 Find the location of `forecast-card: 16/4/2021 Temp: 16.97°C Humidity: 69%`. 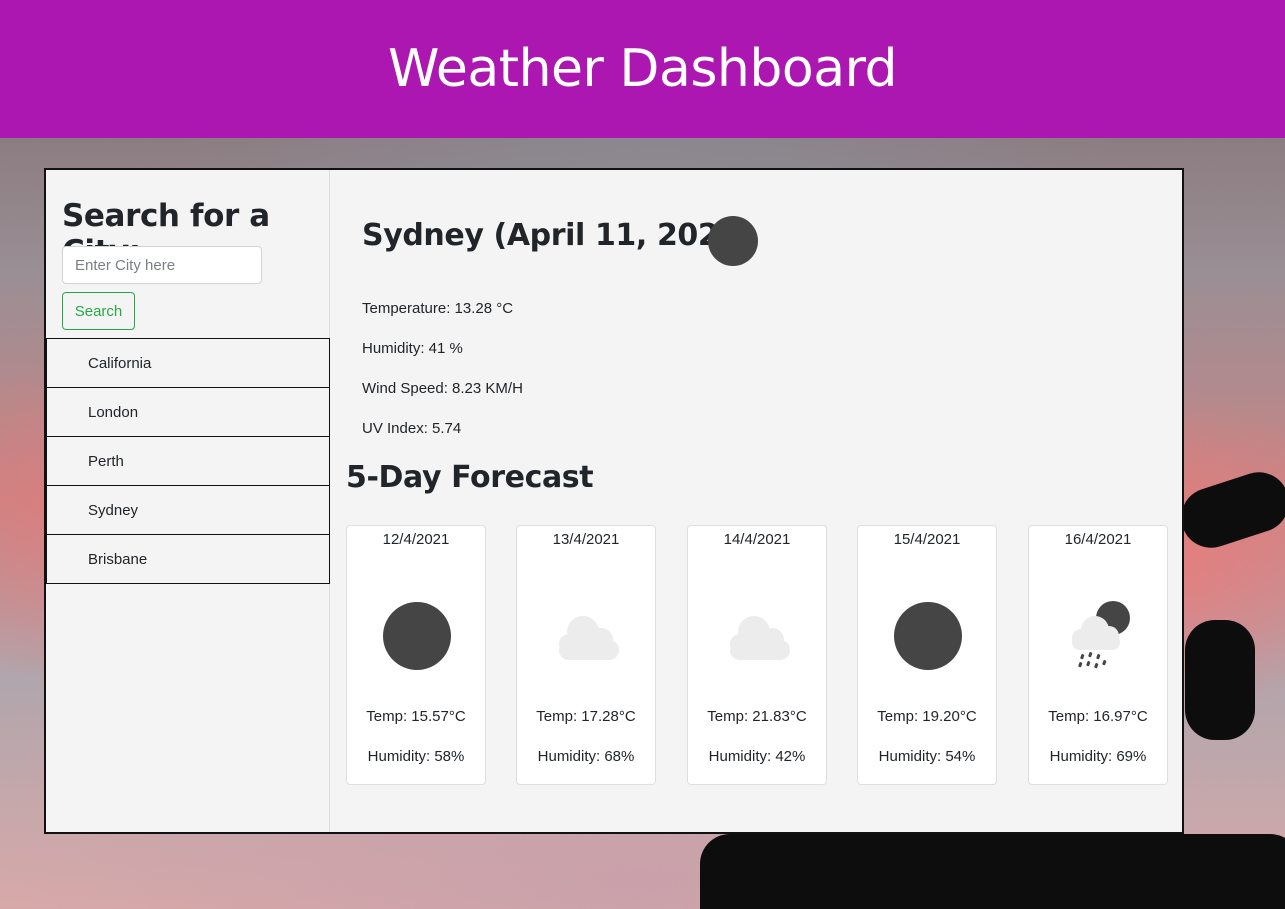

forecast-card: 16/4/2021 Temp: 16.97°C Humidity: 69% is located at coordinates (1098, 655).